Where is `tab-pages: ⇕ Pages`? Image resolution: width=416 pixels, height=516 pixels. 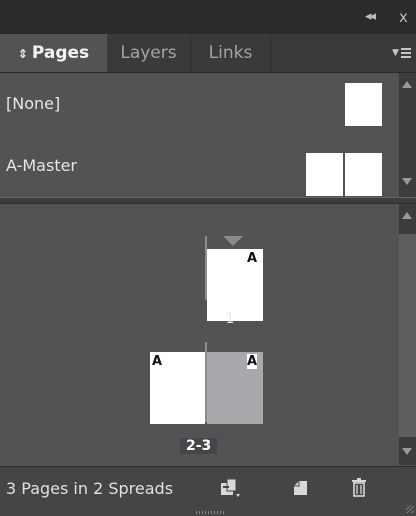 tab-pages: ⇕ Pages is located at coordinates (53, 53).